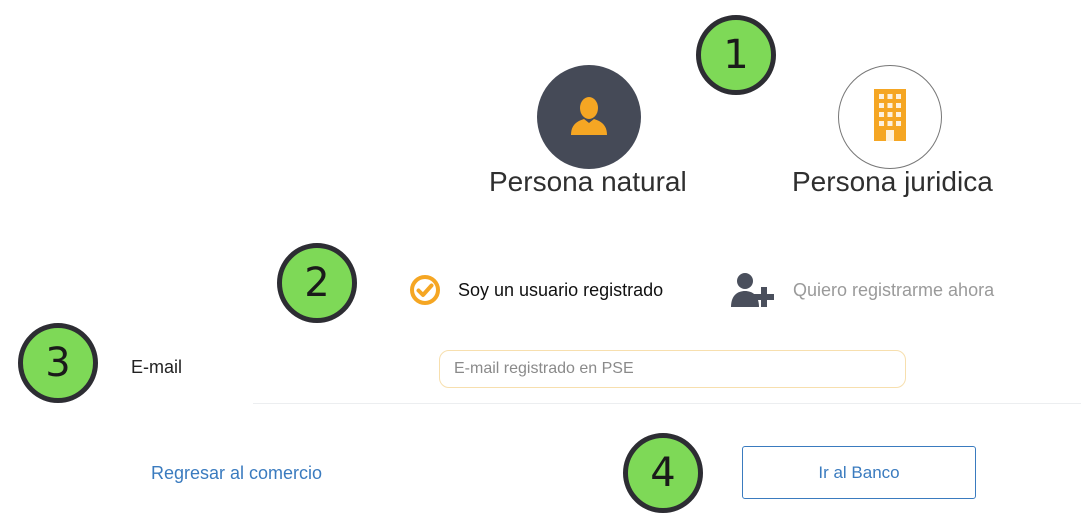 The image size is (1081, 513). Describe the element at coordinates (672, 369) in the screenshot. I see `email-input` at that location.